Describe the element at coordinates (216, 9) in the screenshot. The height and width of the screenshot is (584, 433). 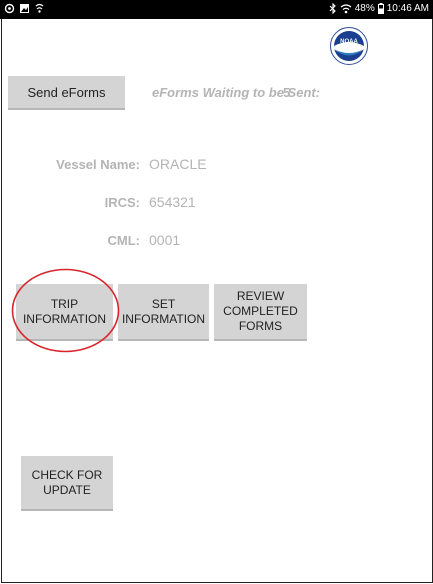
I see `status-bar: 48% 10:46 AM` at that location.